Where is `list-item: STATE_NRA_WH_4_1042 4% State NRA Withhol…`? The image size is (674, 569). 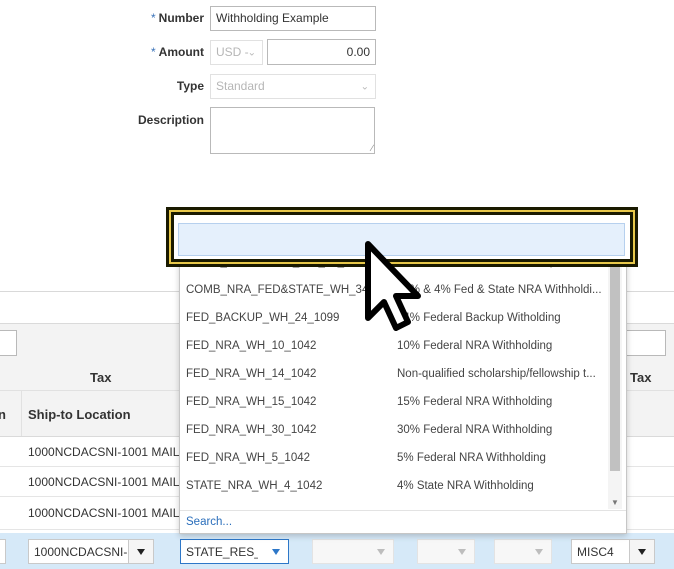
list-item: STATE_NRA_WH_4_1042 4% State NRA Withhol… is located at coordinates (393, 487).